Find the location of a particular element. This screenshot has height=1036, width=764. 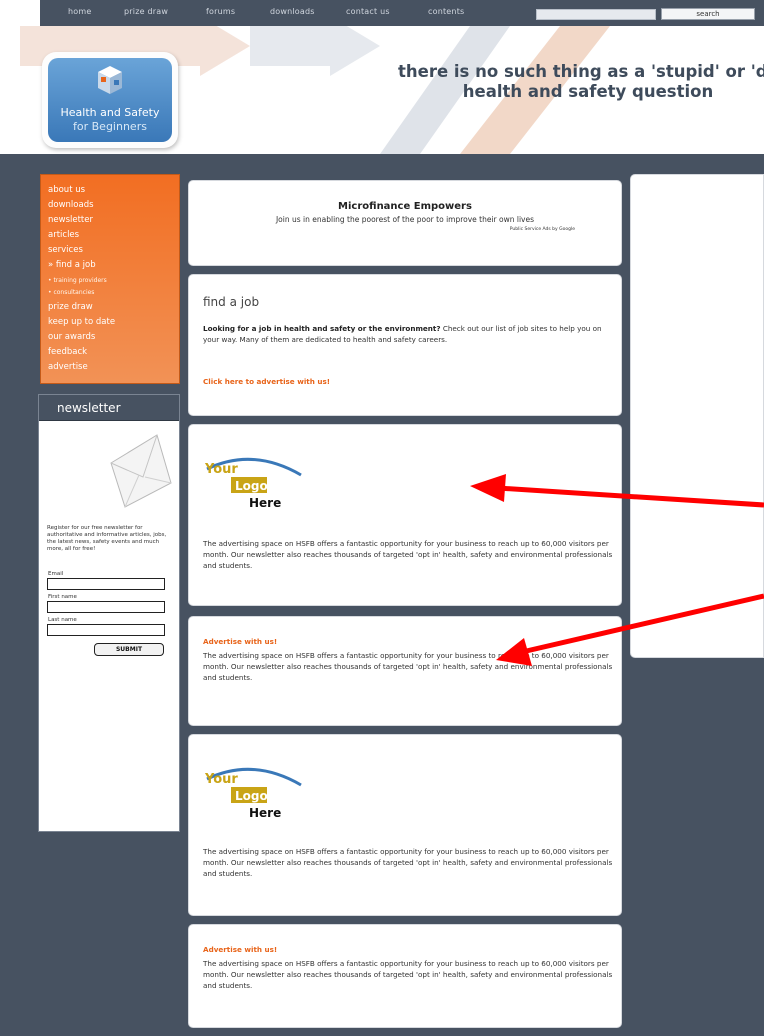

right-panel is located at coordinates (697, 416).